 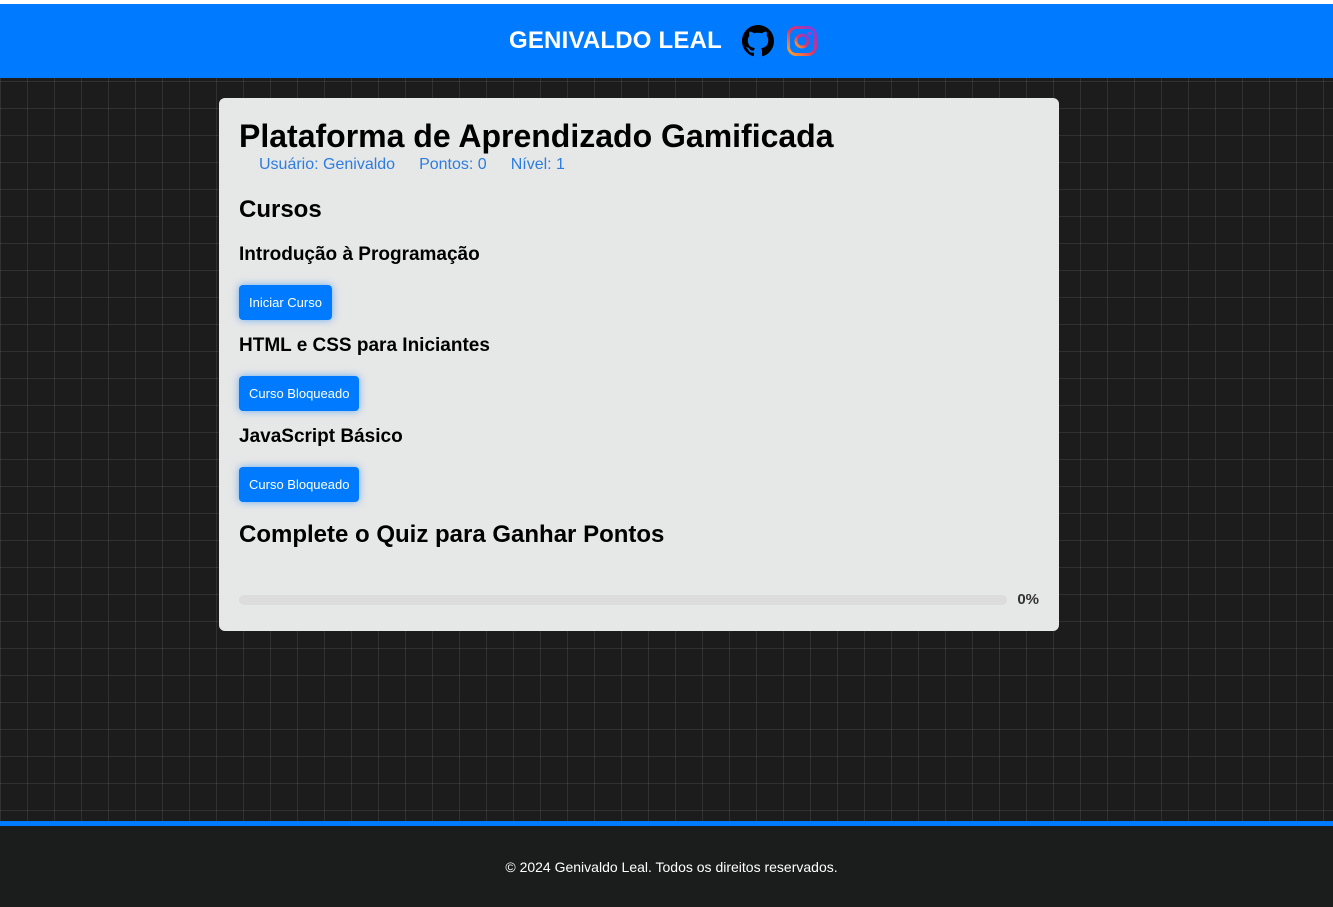 I want to click on course-title: Introdução à Programação, so click(x=359, y=254).